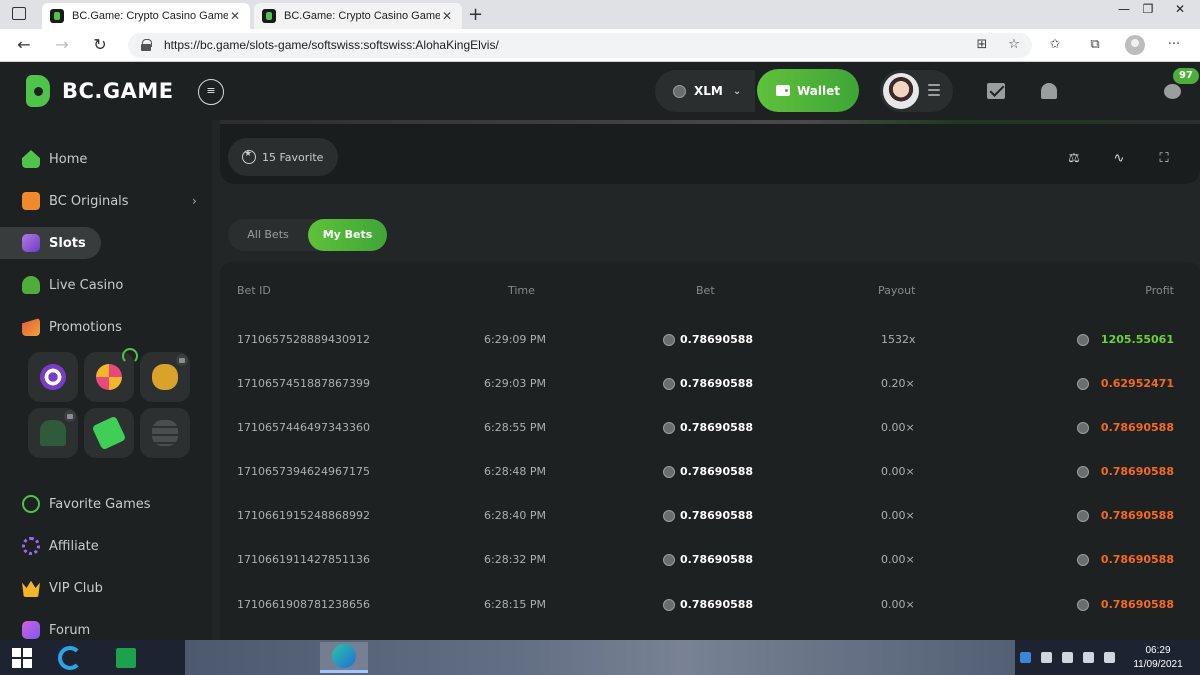 The image size is (1200, 675). Describe the element at coordinates (106, 285) in the screenshot. I see `sidebar-item-live-casino: Live Casino` at that location.